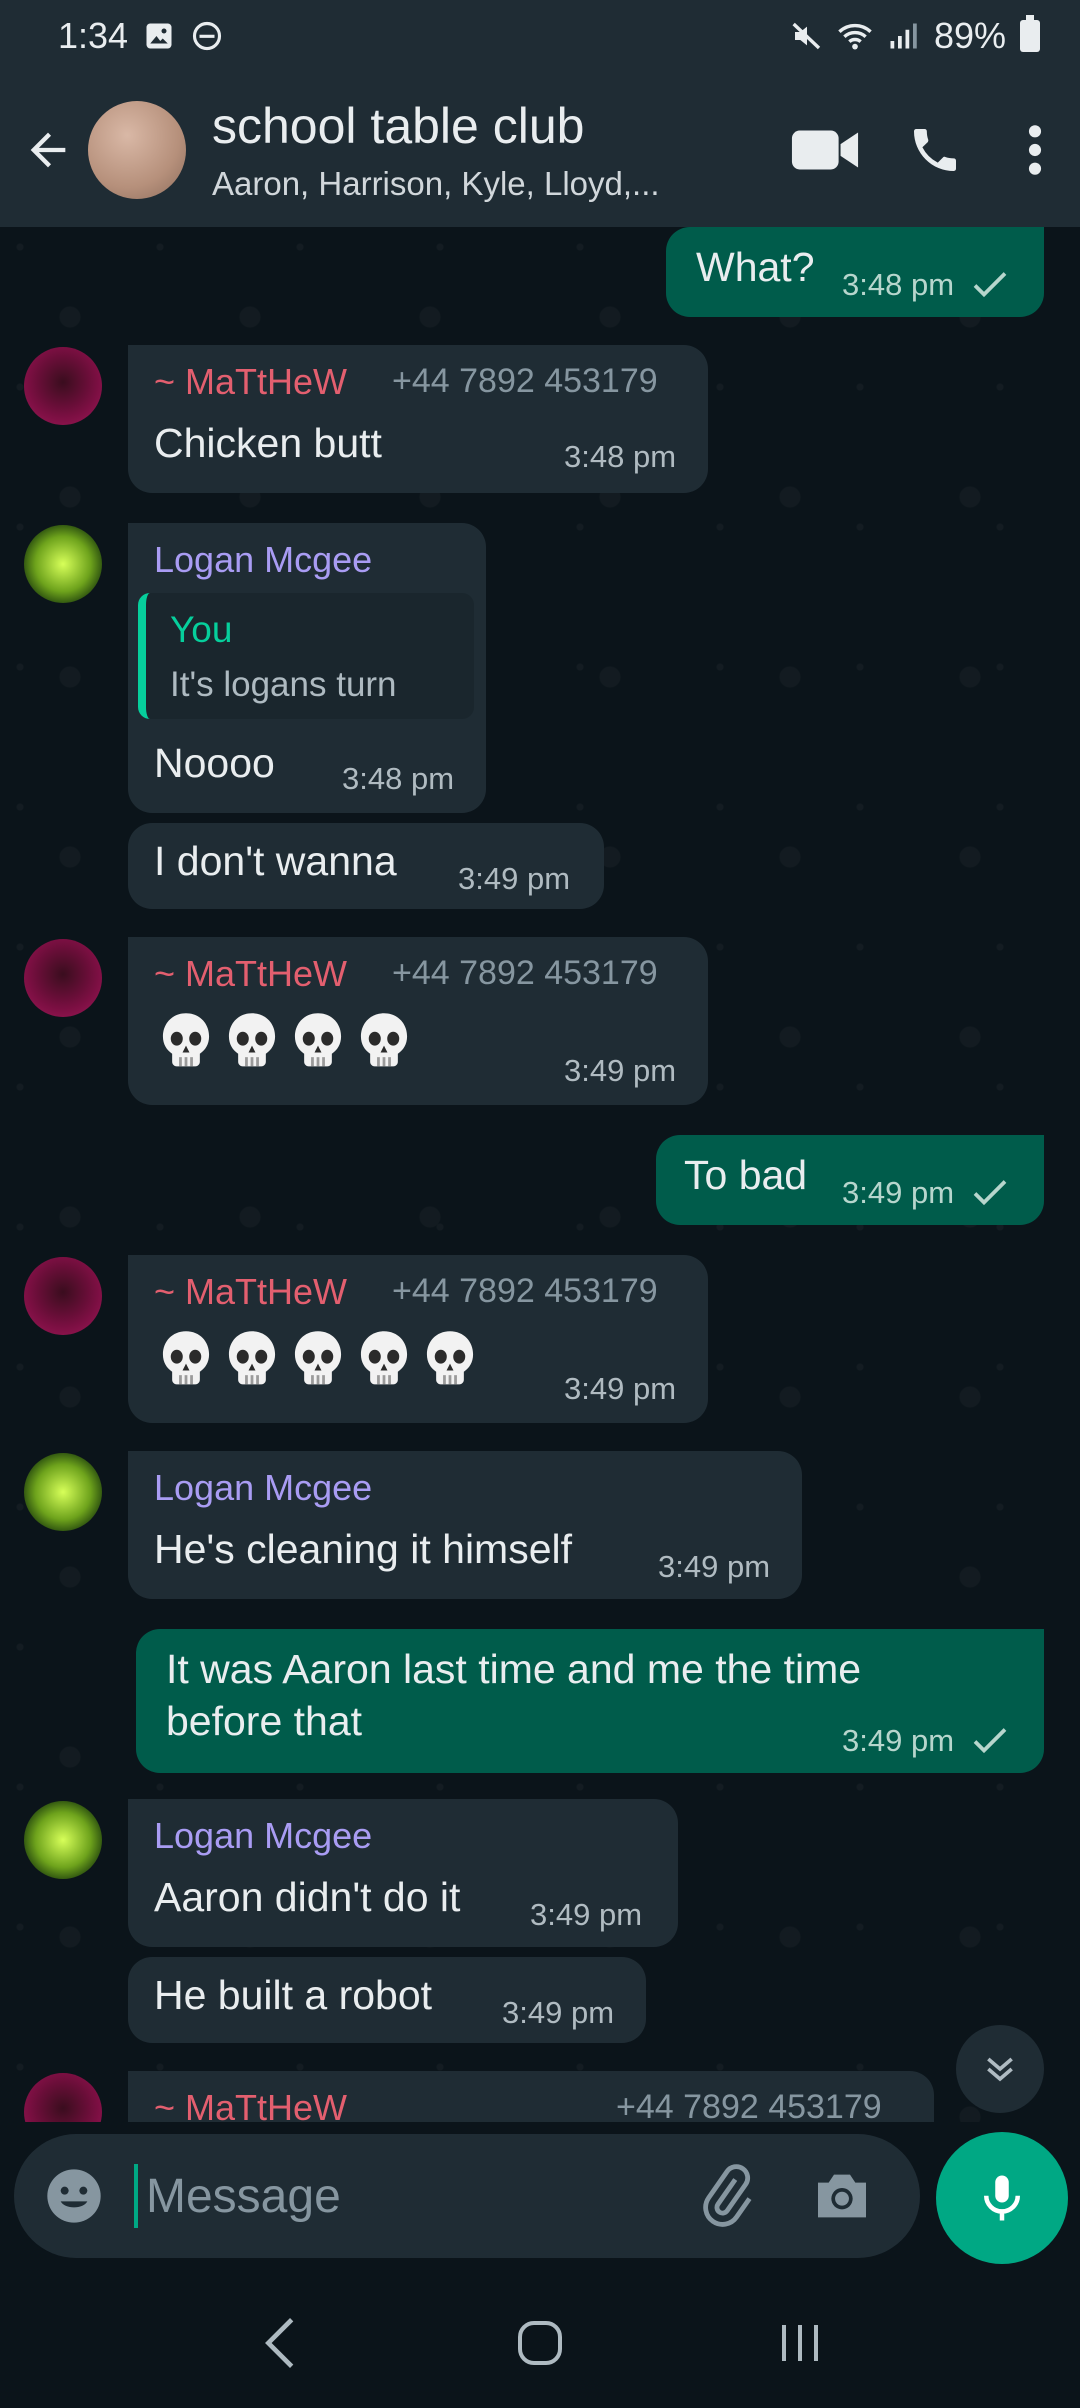  I want to click on system-nav-bar, so click(540, 2343).